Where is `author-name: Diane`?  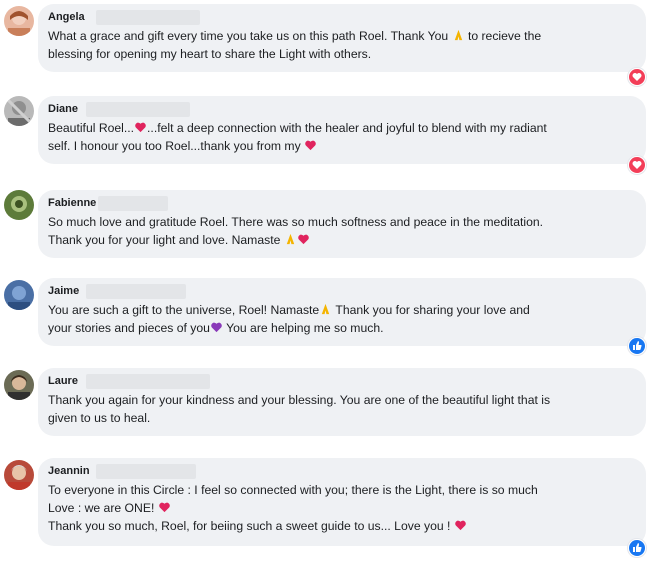 author-name: Diane is located at coordinates (63, 109).